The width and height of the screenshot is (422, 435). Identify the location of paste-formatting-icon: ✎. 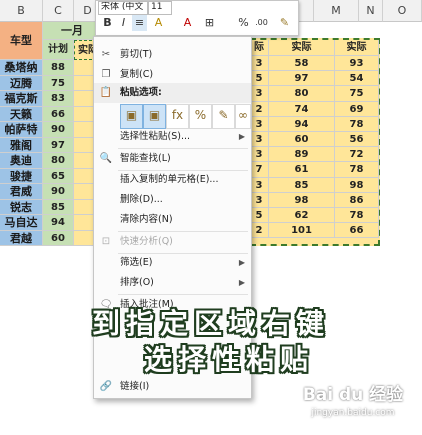
(223, 116).